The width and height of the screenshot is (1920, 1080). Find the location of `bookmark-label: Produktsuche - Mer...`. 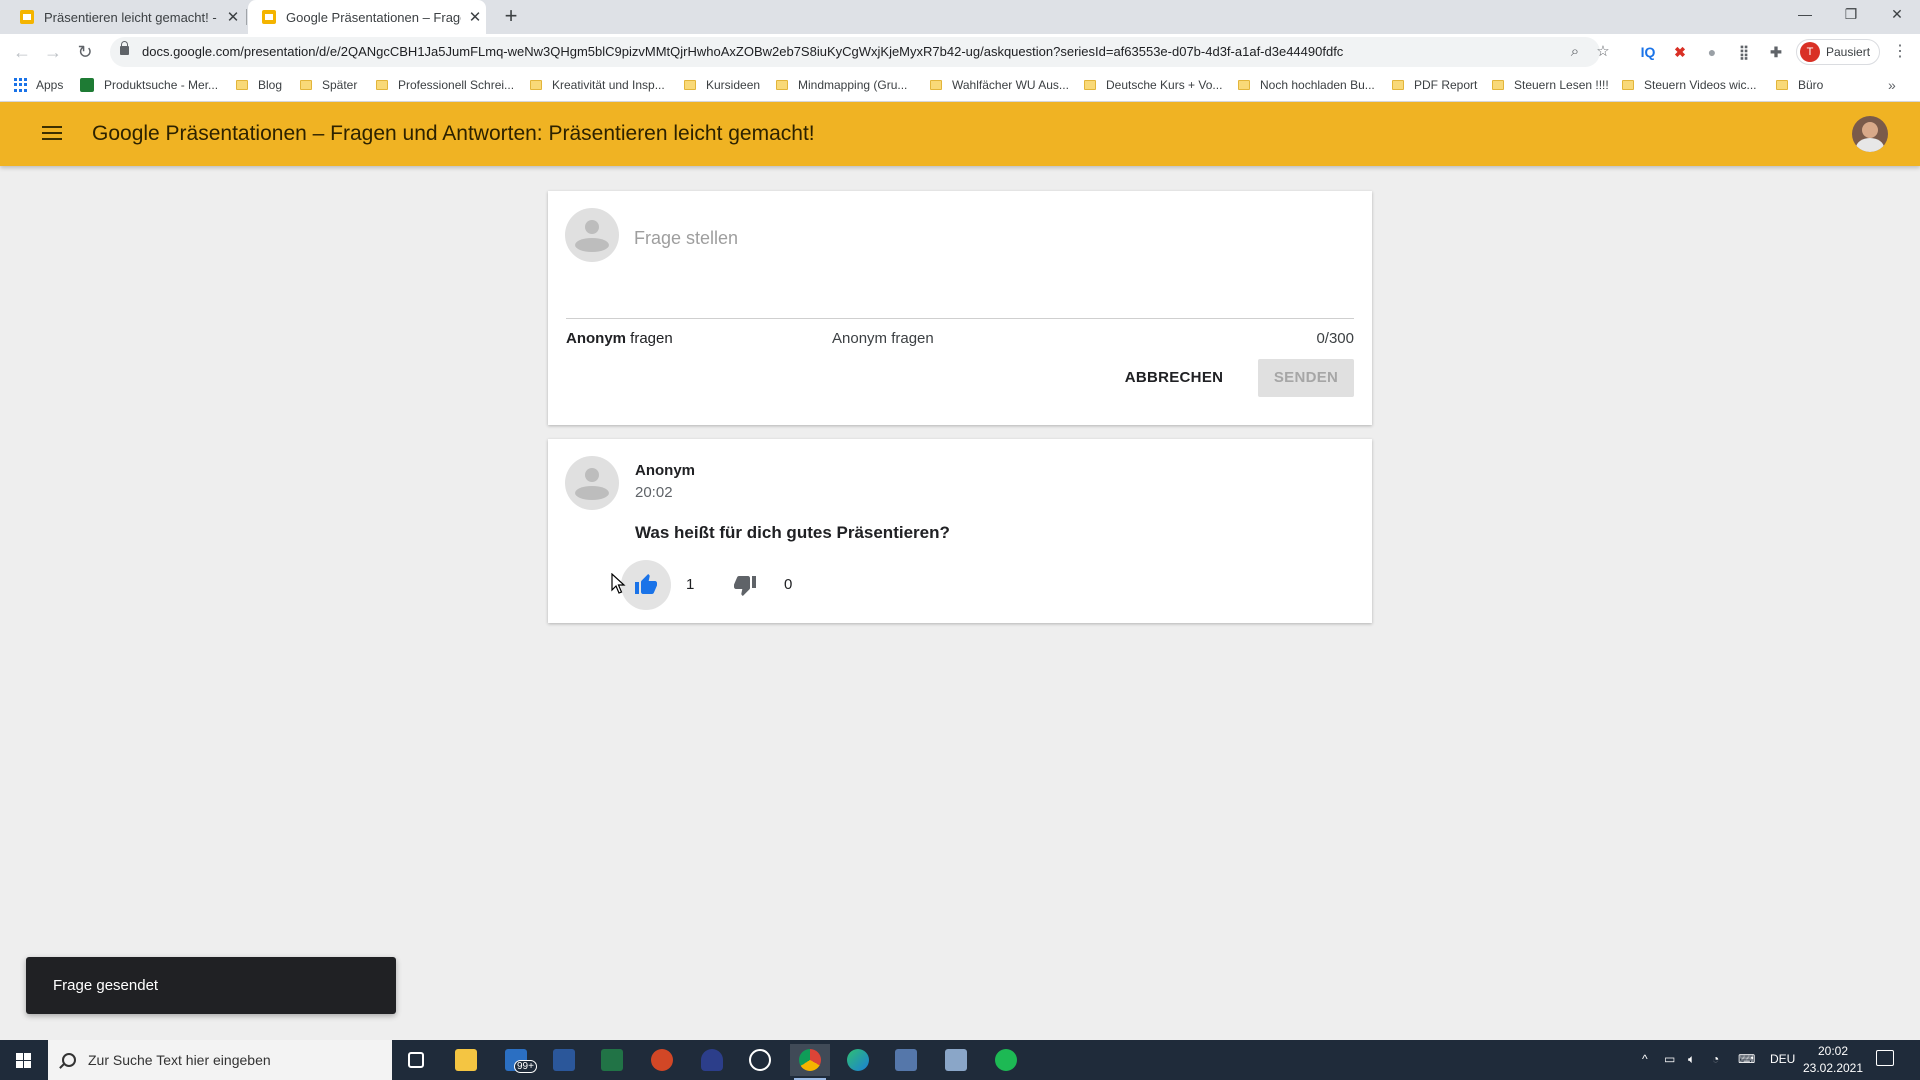

bookmark-label: Produktsuche - Mer... is located at coordinates (161, 85).